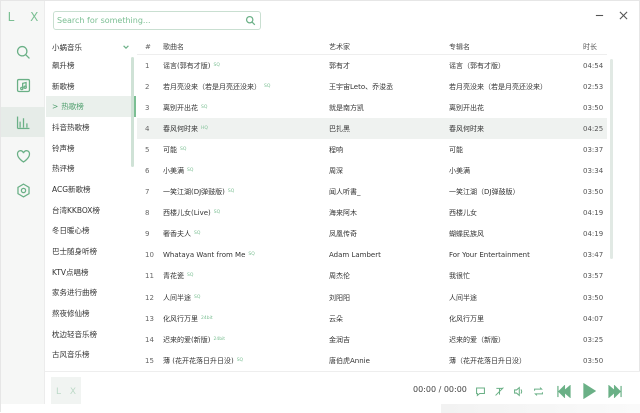  Describe the element at coordinates (91, 47) in the screenshot. I see `source-select: 小蜗音乐` at that location.